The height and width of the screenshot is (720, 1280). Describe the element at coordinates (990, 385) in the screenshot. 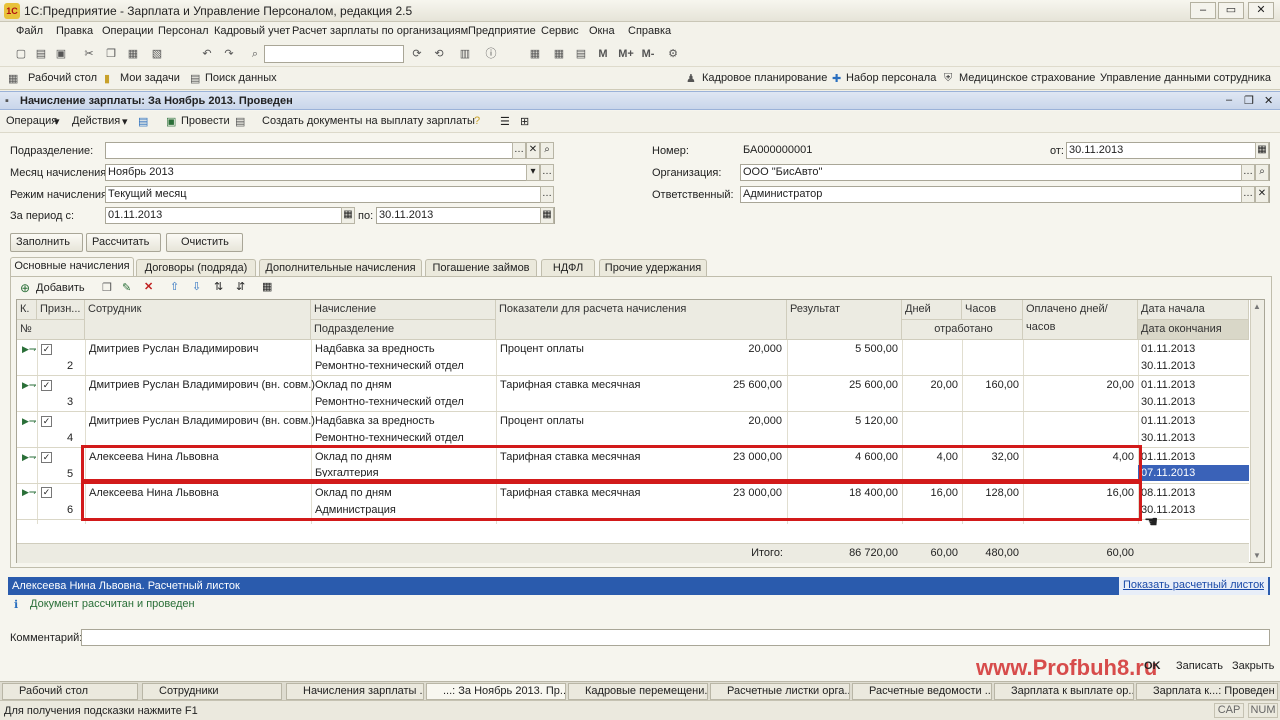

I see `row-hours: 160,00` at that location.